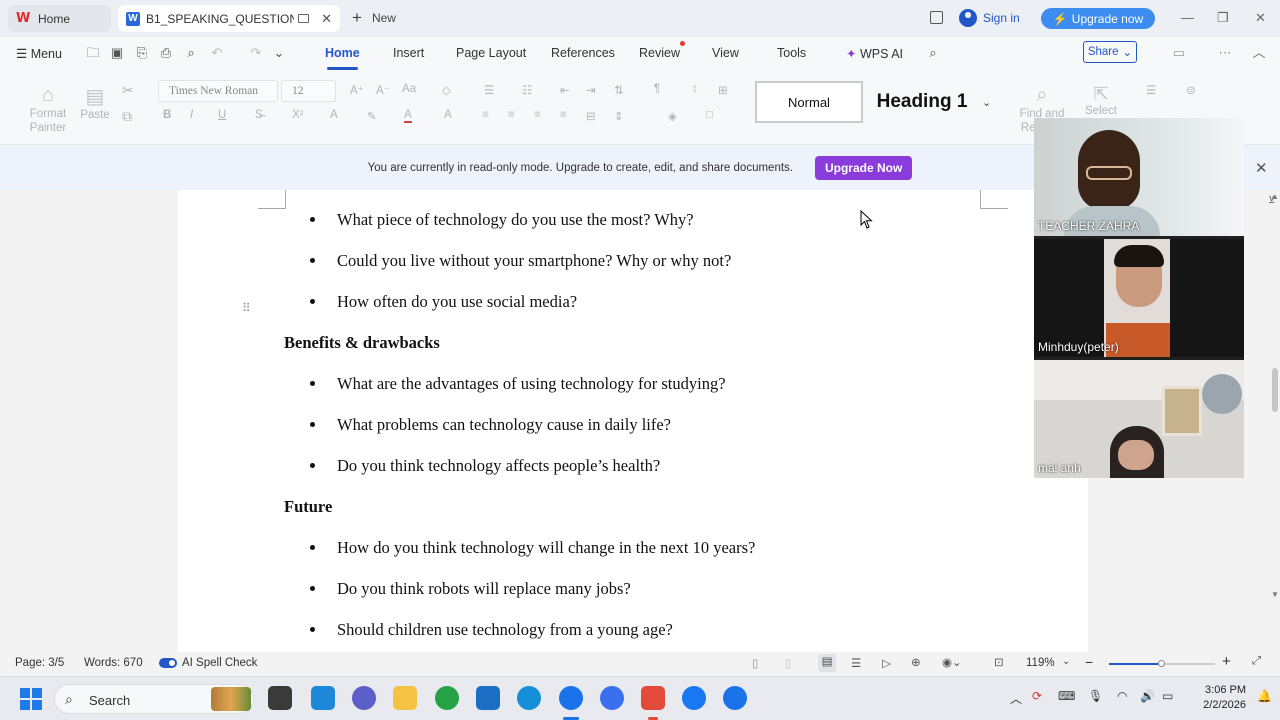  I want to click on sync-icon: ⟳, so click(1037, 696).